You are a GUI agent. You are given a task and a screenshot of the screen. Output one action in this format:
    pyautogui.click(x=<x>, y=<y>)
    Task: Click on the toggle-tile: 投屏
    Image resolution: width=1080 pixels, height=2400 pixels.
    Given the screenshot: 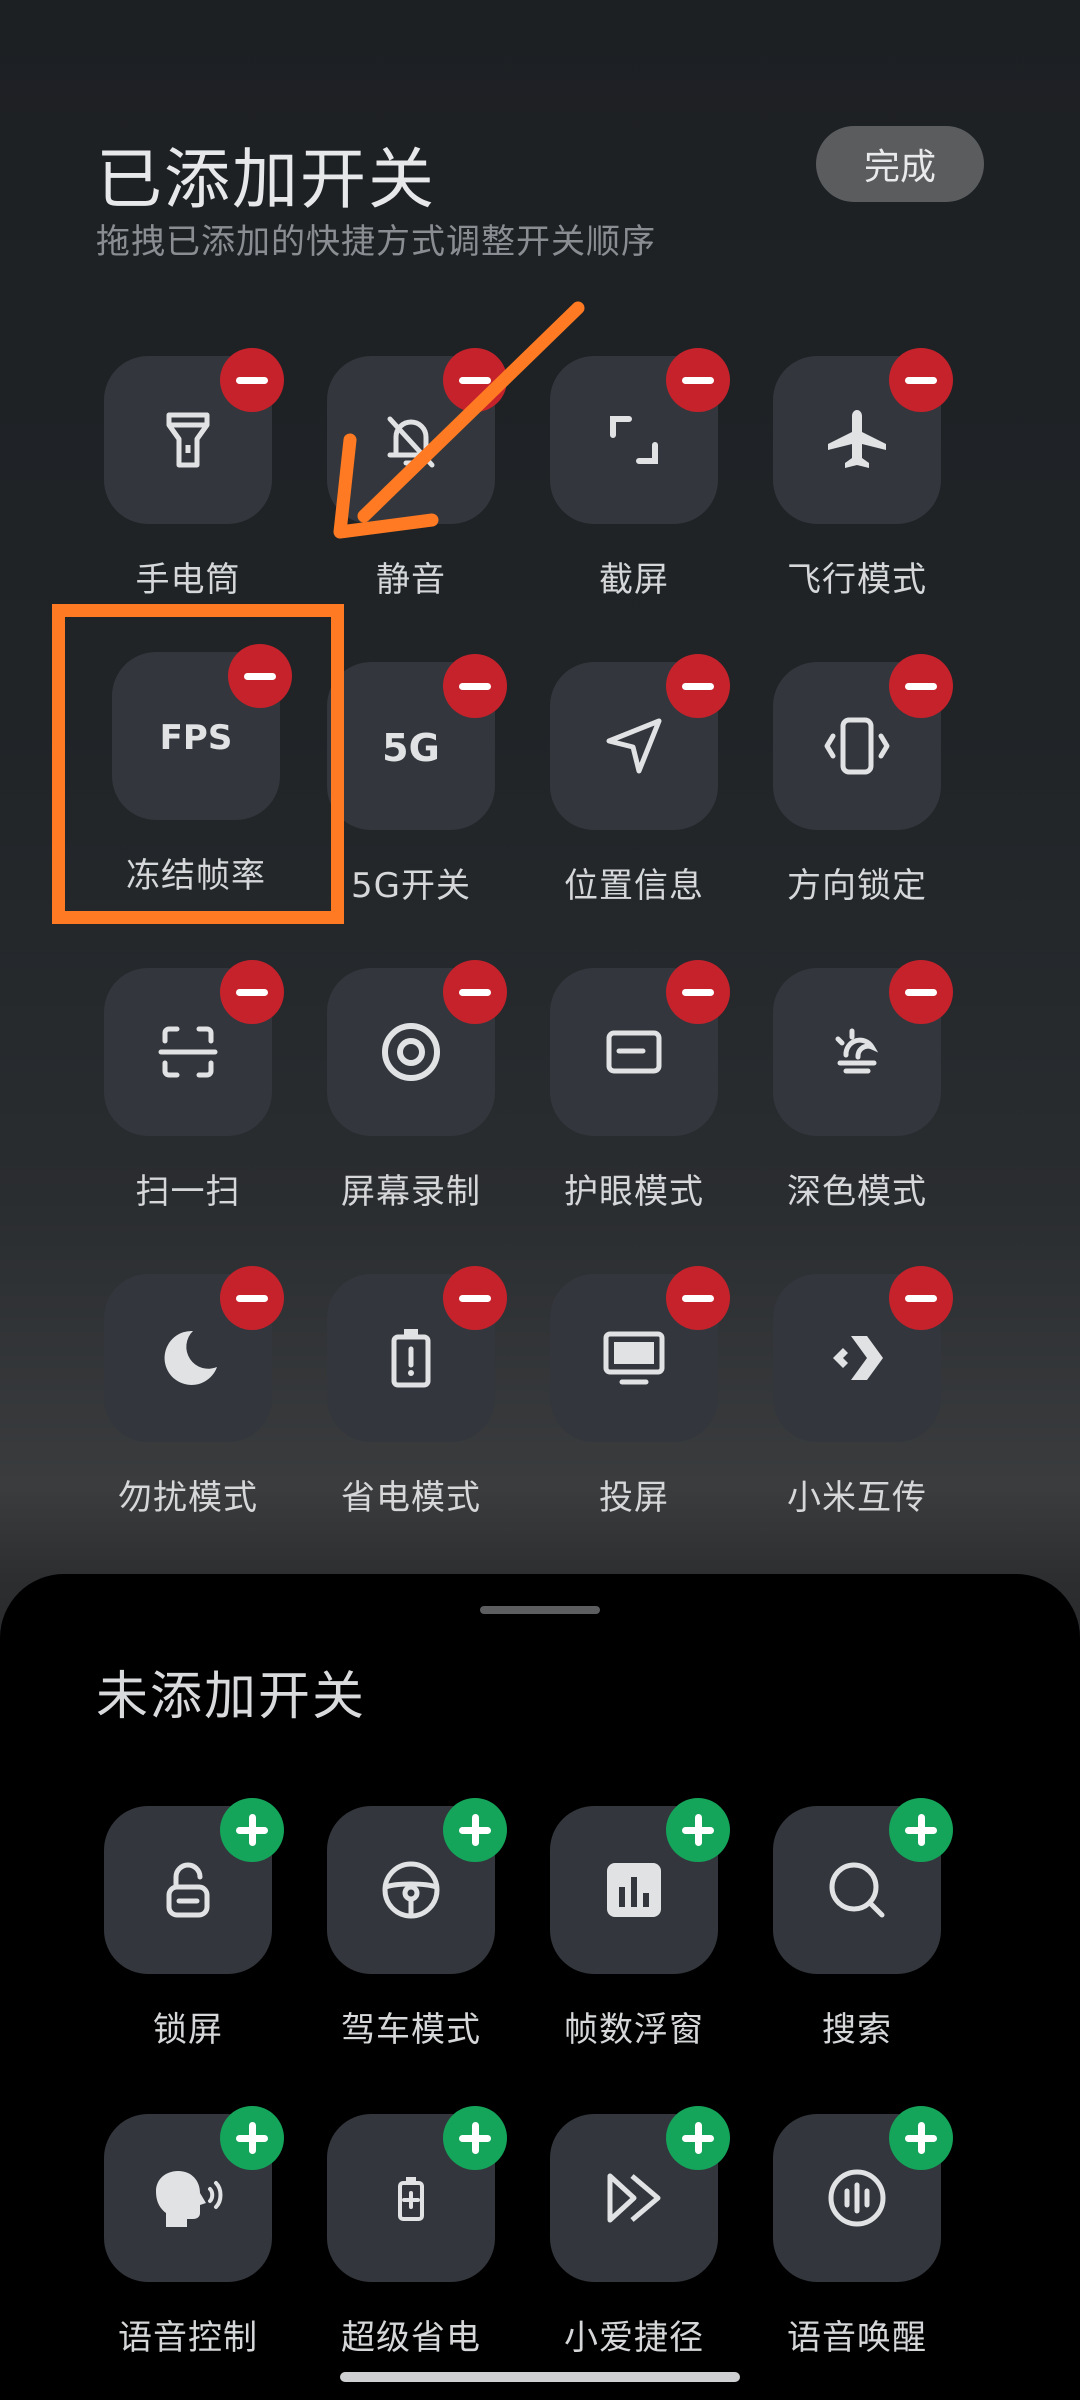 What is the action you would take?
    pyautogui.click(x=661, y=1392)
    